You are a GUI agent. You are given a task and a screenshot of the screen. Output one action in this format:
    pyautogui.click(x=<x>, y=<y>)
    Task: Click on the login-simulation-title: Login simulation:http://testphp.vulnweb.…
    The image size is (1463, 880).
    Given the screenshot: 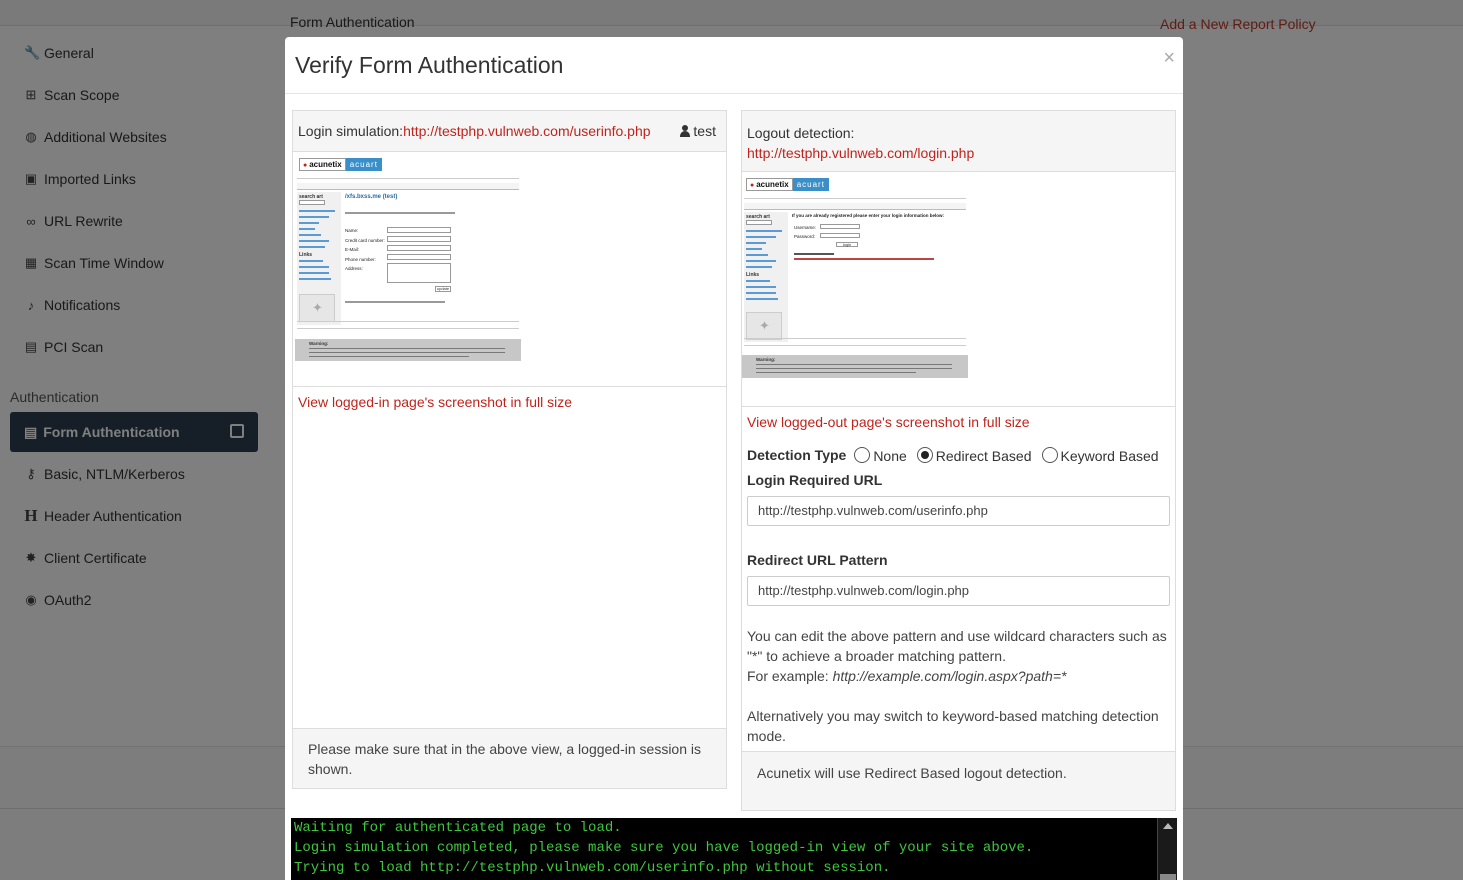 What is the action you would take?
    pyautogui.click(x=474, y=131)
    